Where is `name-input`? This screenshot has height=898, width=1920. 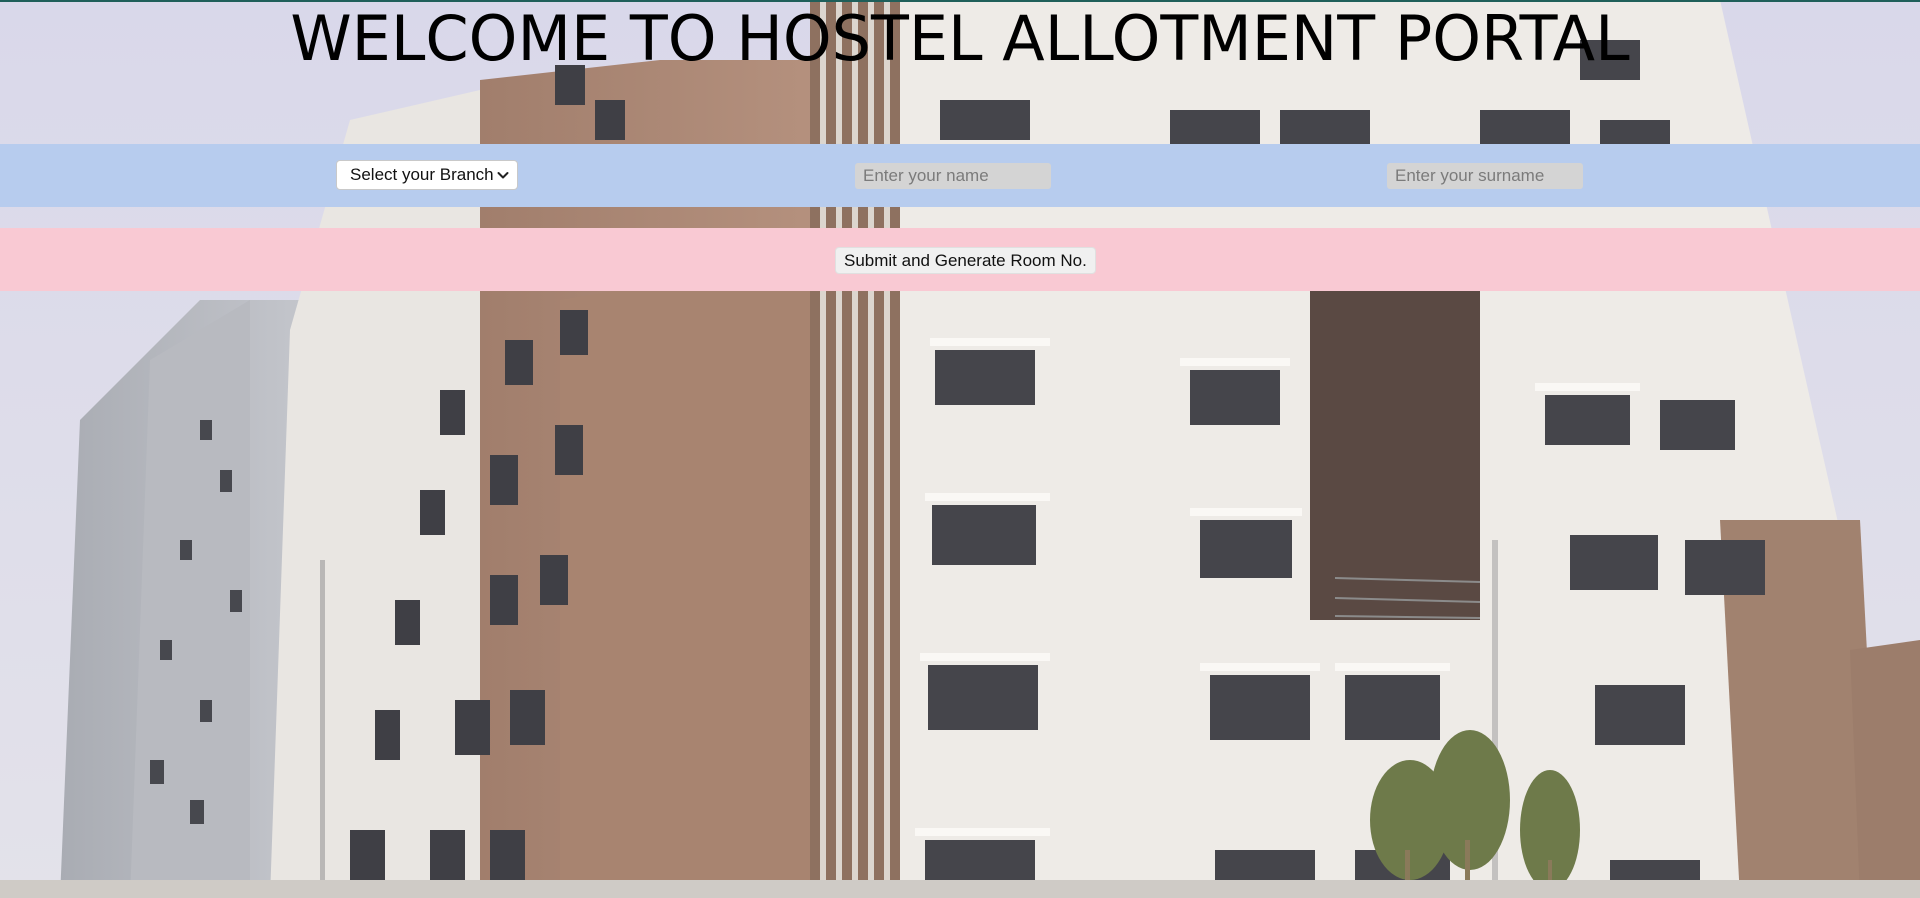 name-input is located at coordinates (953, 176).